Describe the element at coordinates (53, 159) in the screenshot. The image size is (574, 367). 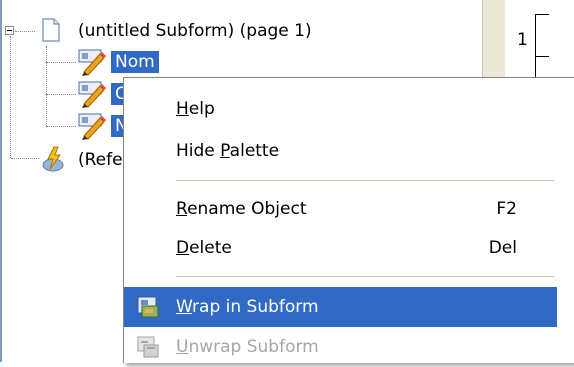
I see `script-object-icon` at that location.